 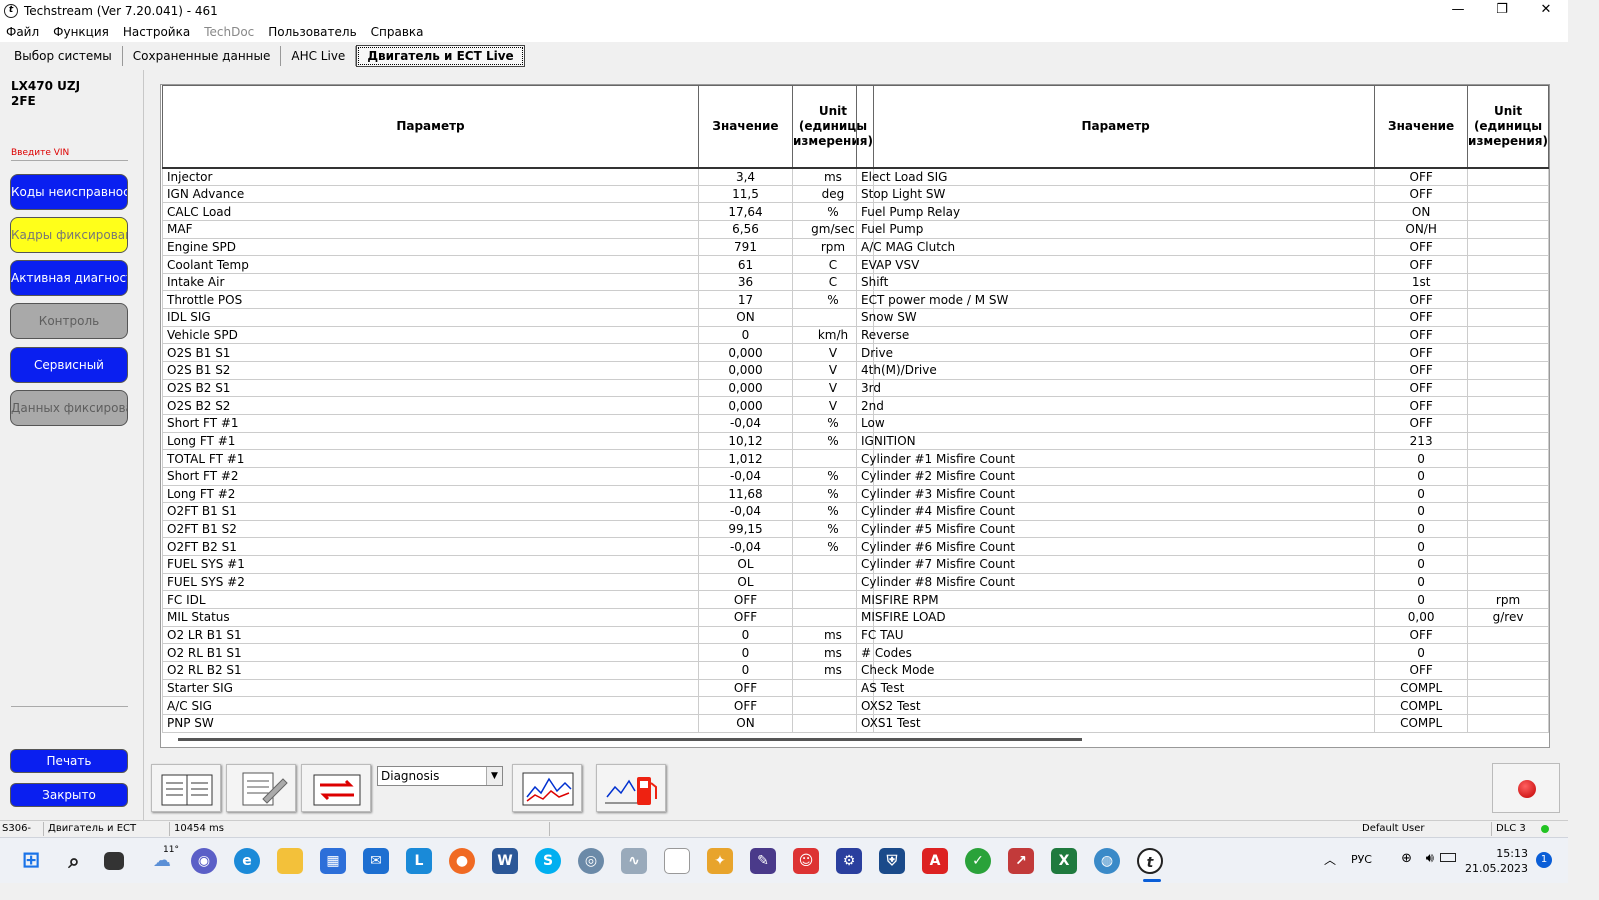 What do you see at coordinates (494, 776) in the screenshot?
I see `chevron-down-icon: ▼` at bounding box center [494, 776].